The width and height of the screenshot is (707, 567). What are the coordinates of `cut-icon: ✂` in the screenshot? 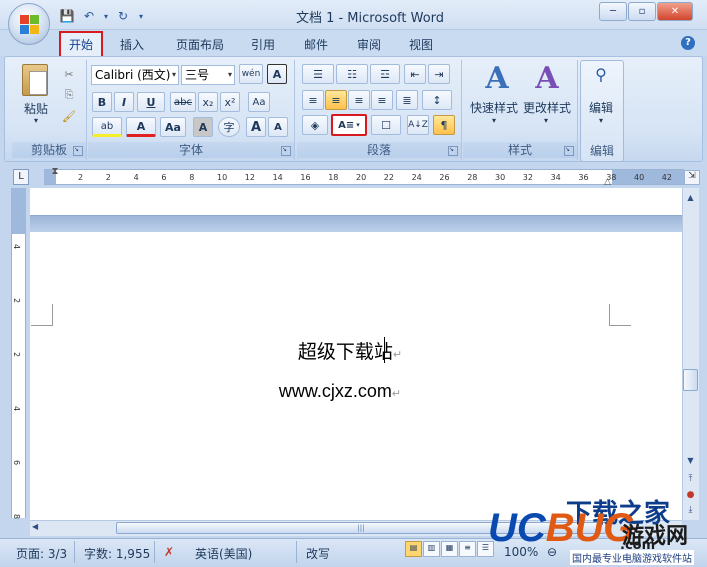 It's located at (69, 74).